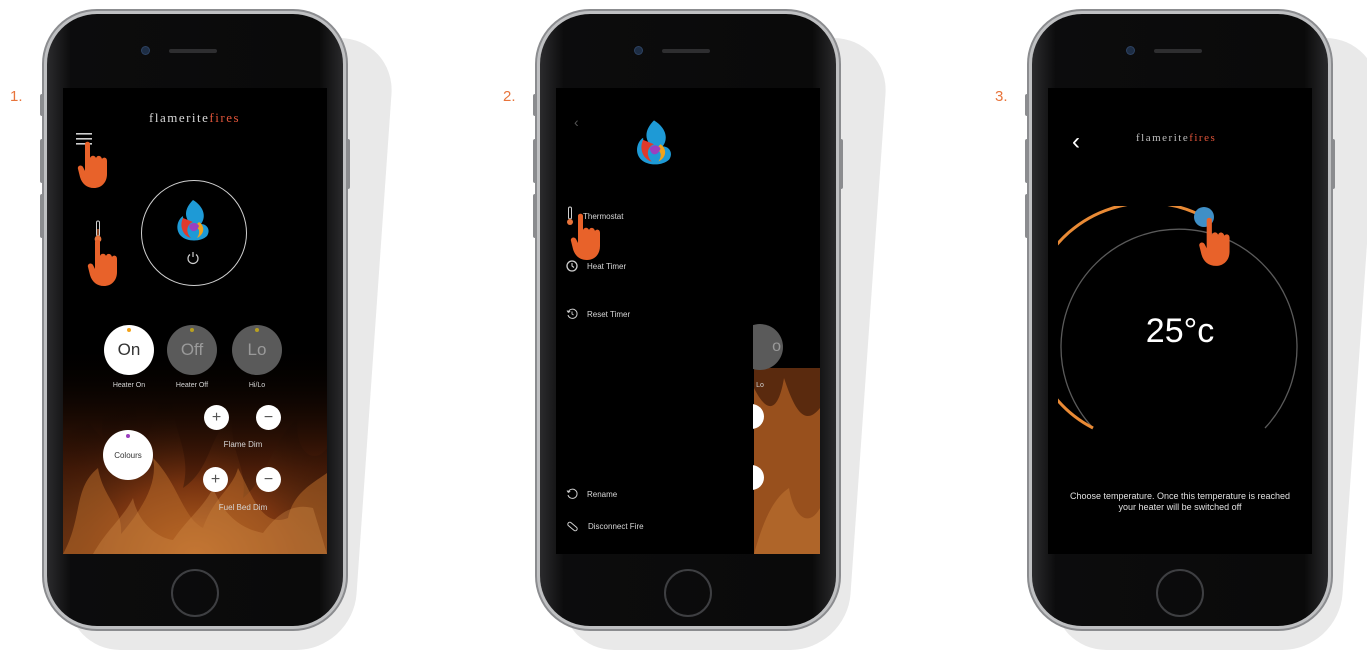  I want to click on menu-item-disconnect-fire: Disconnect Fire, so click(605, 526).